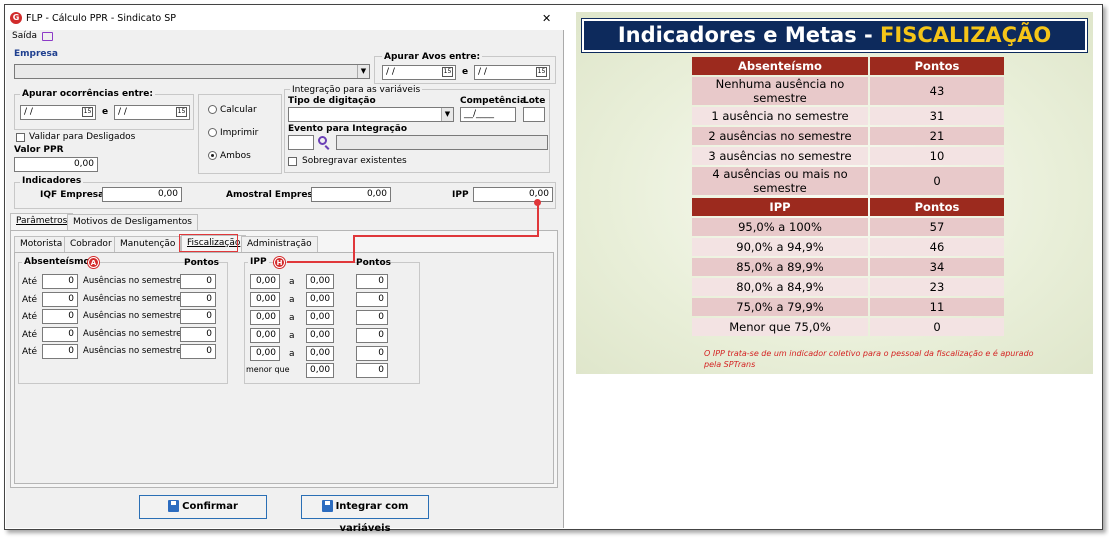  I want to click on lote-input, so click(534, 114).